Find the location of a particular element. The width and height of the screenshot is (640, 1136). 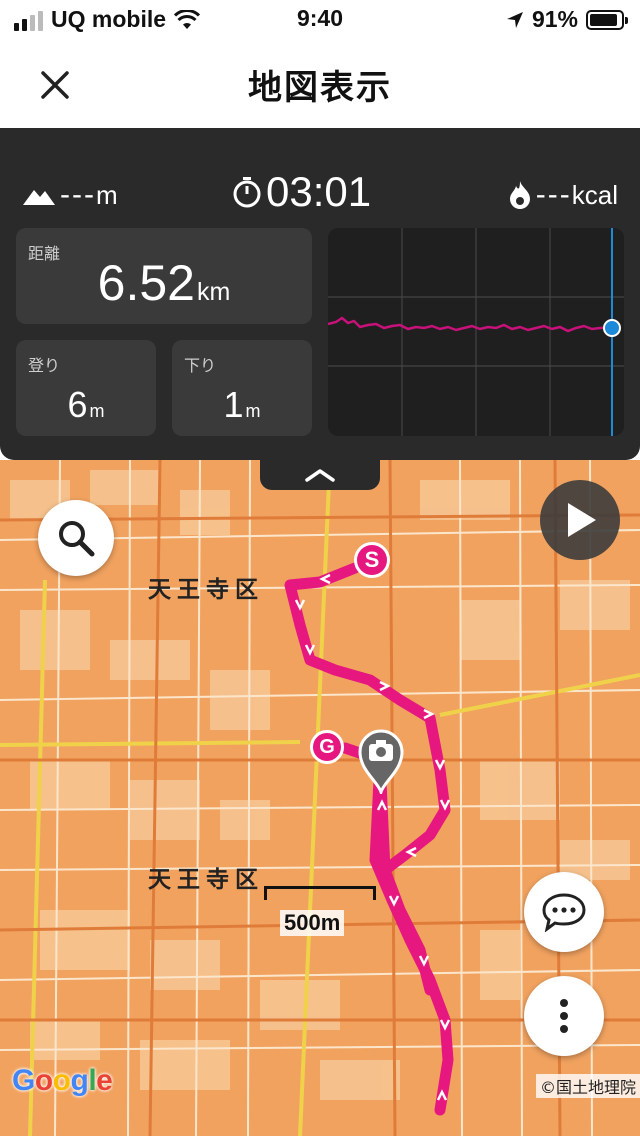

ascent-card: 登り 6m is located at coordinates (86, 388).